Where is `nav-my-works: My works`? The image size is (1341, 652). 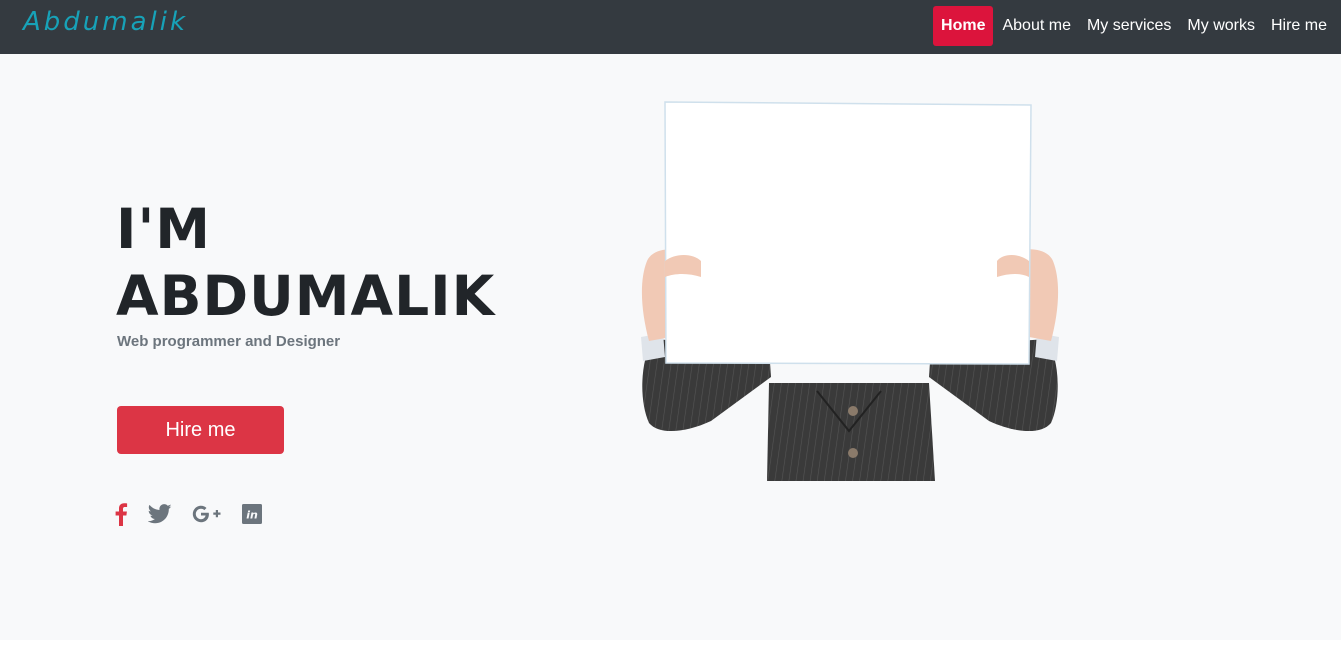 nav-my-works: My works is located at coordinates (1221, 26).